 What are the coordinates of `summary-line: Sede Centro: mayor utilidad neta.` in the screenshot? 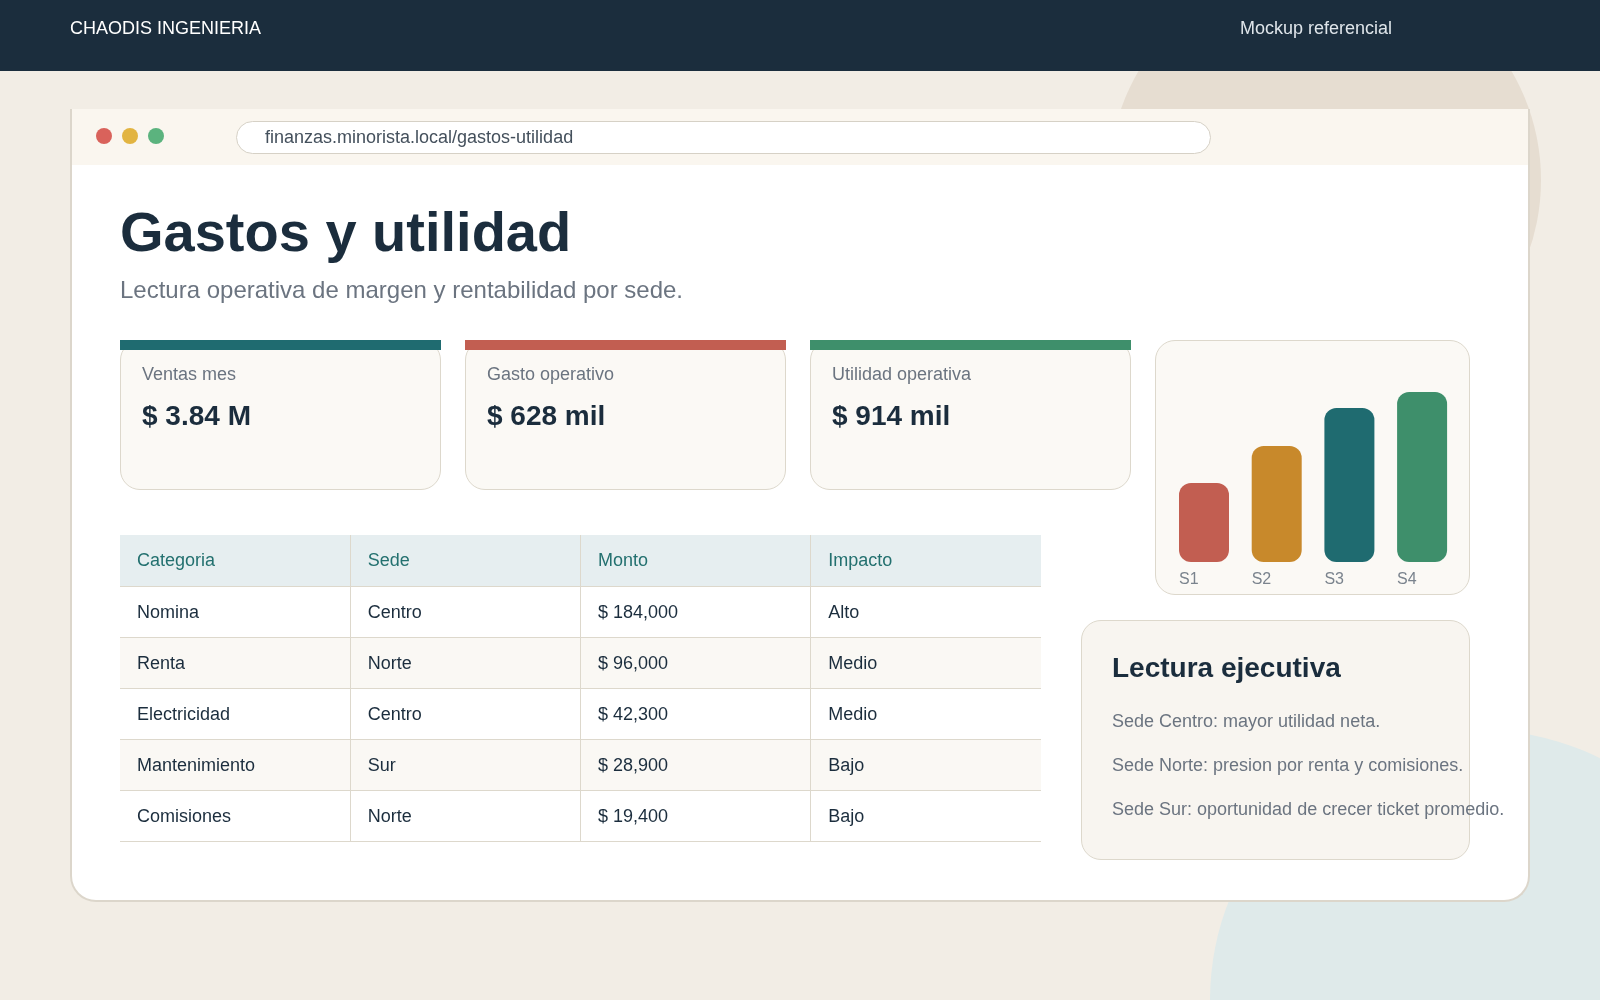 It's located at (1246, 721).